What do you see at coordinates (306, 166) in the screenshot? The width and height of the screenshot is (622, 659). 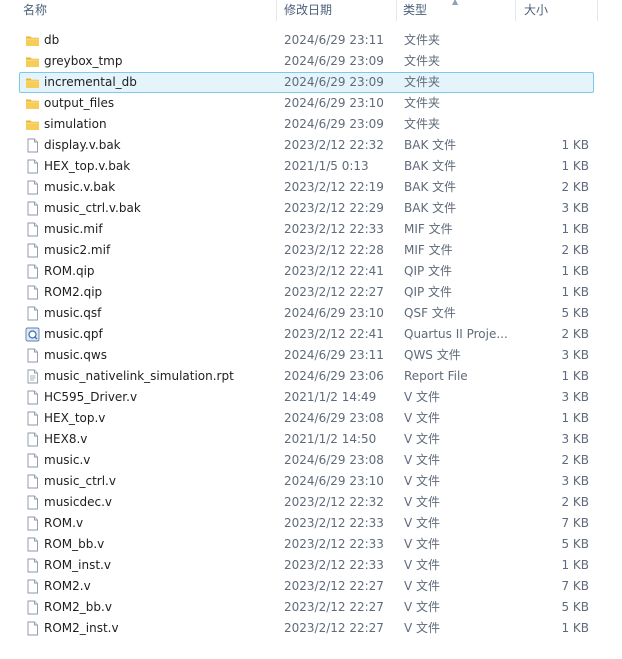 I see `list-item: HEX_top.v.bak 2021/1/5 0:13 BAK 文件 1 KB` at bounding box center [306, 166].